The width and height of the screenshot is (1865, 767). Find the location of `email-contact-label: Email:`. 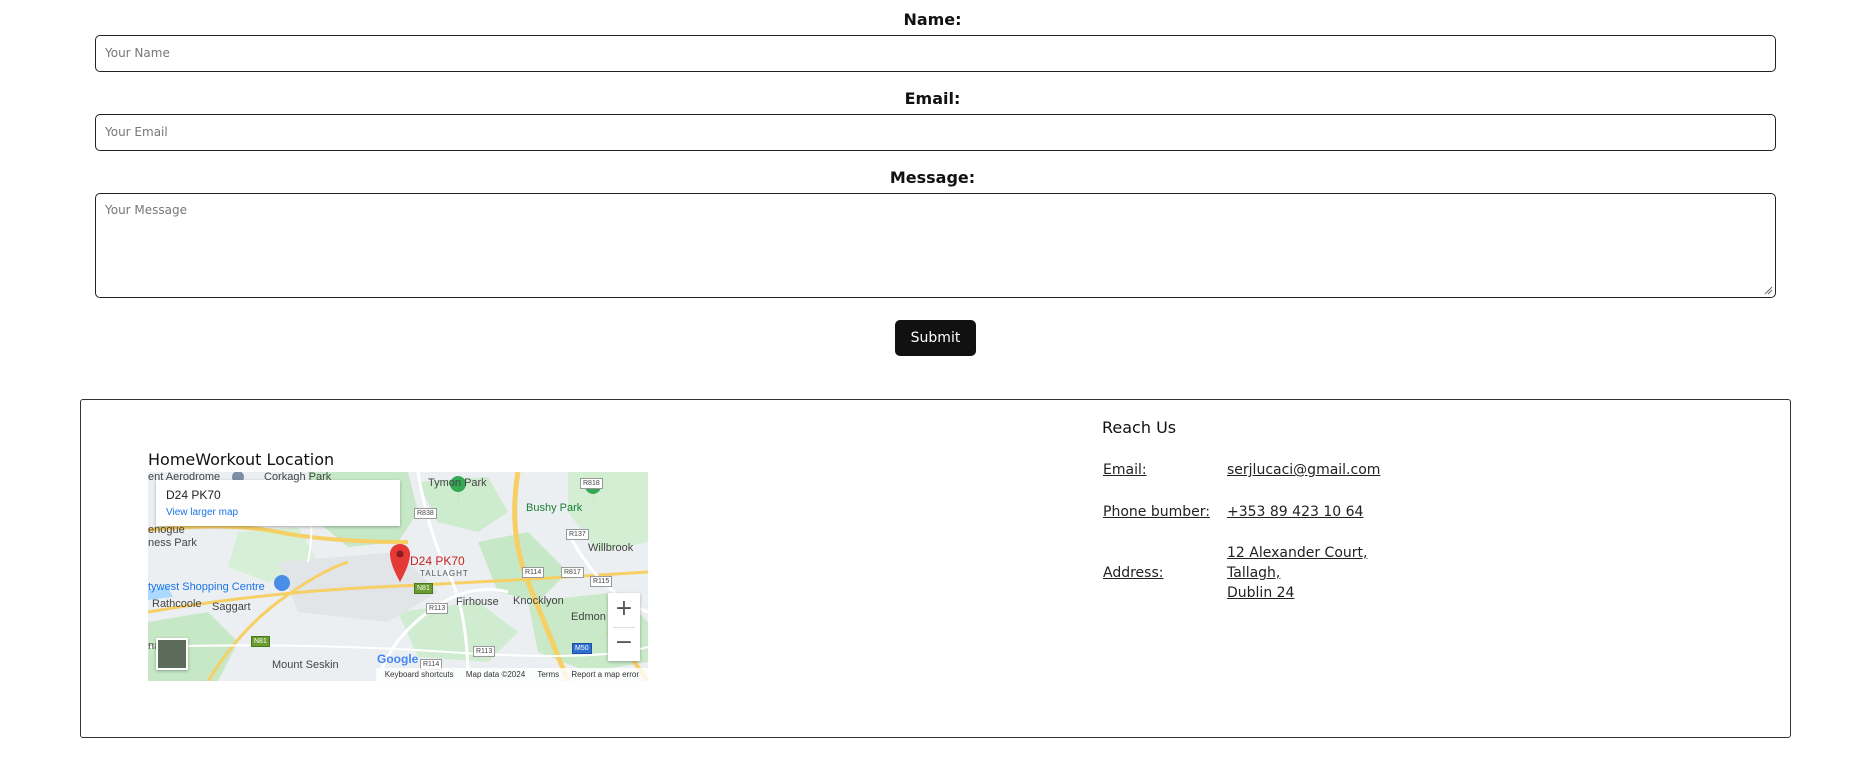

email-contact-label: Email: is located at coordinates (1125, 470).